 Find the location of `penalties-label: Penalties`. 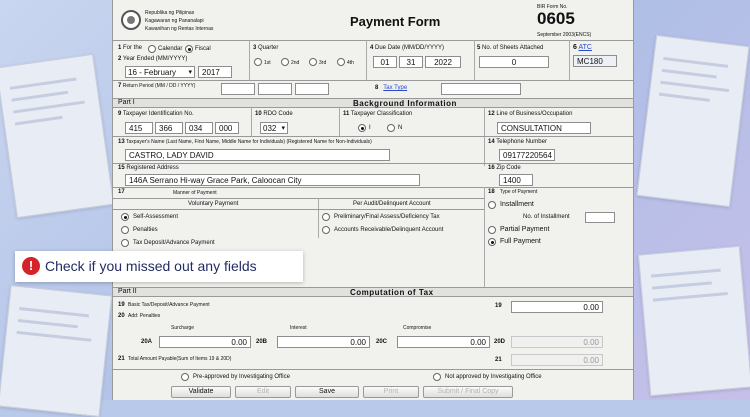

penalties-label: Penalties is located at coordinates (145, 230).